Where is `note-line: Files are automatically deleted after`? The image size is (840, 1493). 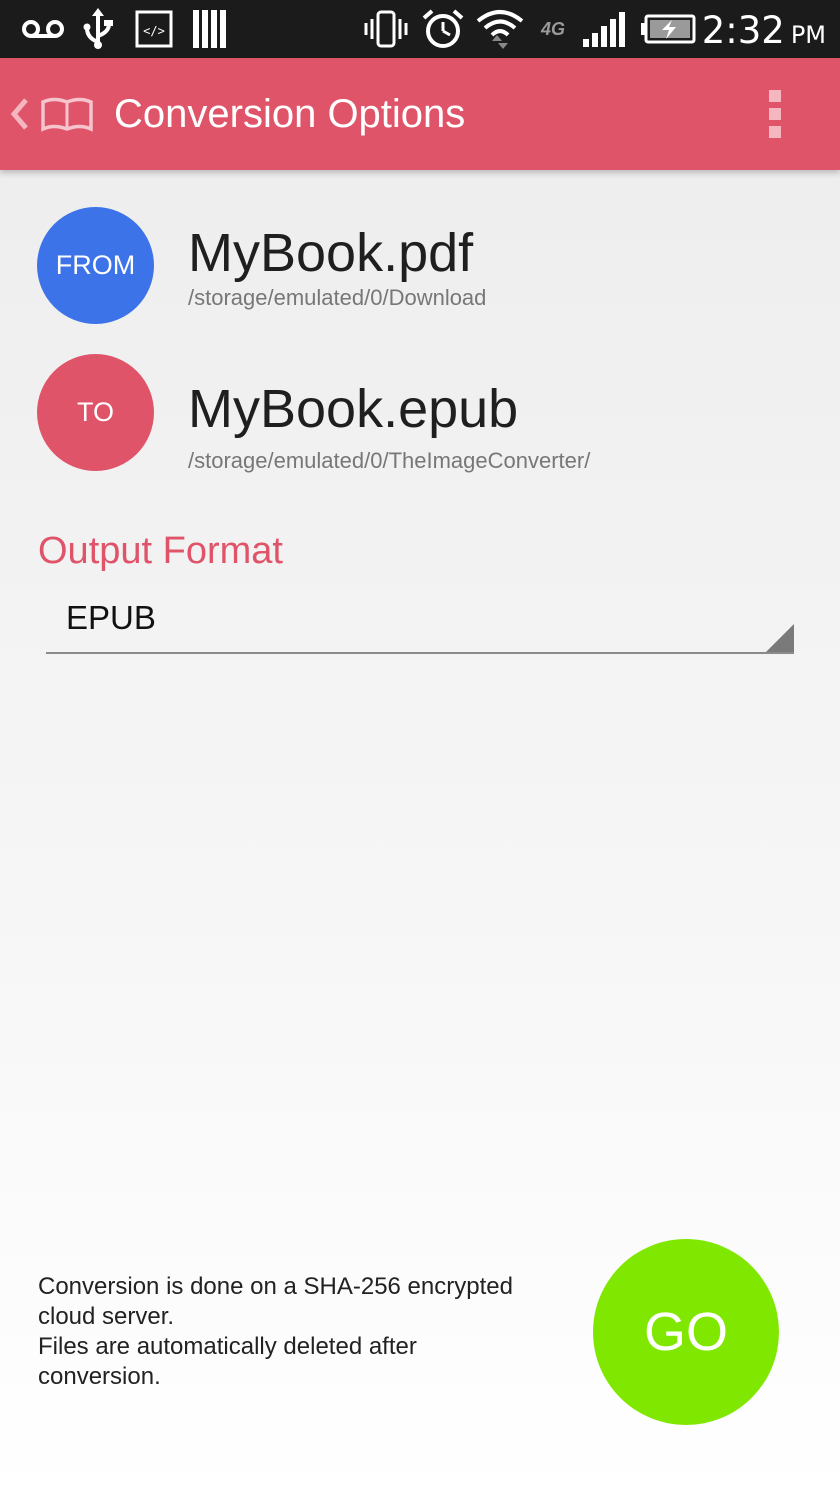 note-line: Files are automatically deleted after is located at coordinates (227, 1346).